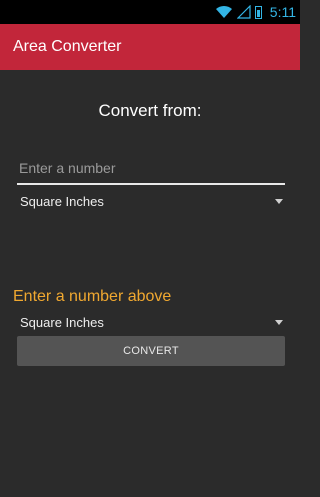  What do you see at coordinates (150, 12) in the screenshot?
I see `status-bar: 5:11` at bounding box center [150, 12].